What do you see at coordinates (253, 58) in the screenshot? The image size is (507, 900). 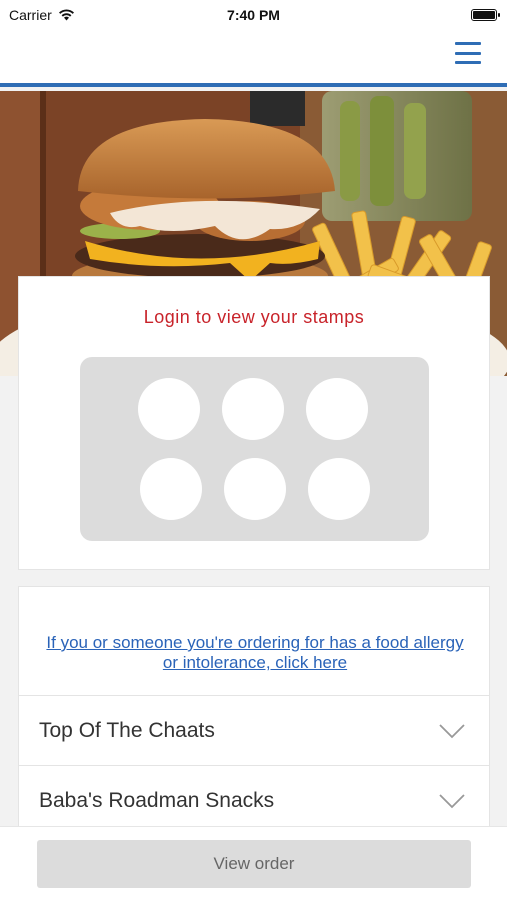 I see `nav-bar` at bounding box center [253, 58].